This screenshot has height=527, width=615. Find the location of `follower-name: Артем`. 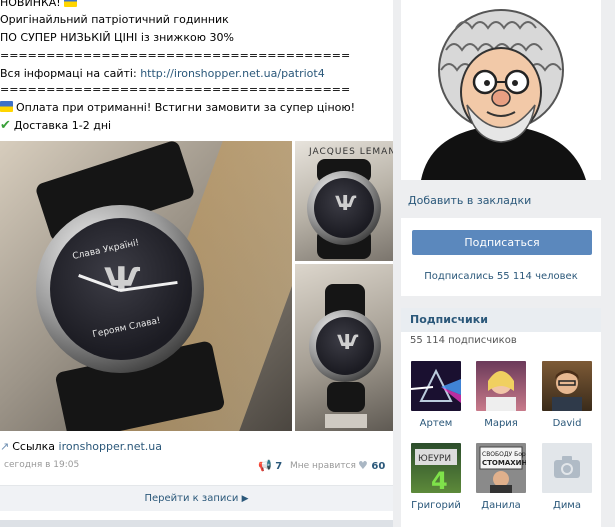

follower-name: Артем is located at coordinates (436, 423).